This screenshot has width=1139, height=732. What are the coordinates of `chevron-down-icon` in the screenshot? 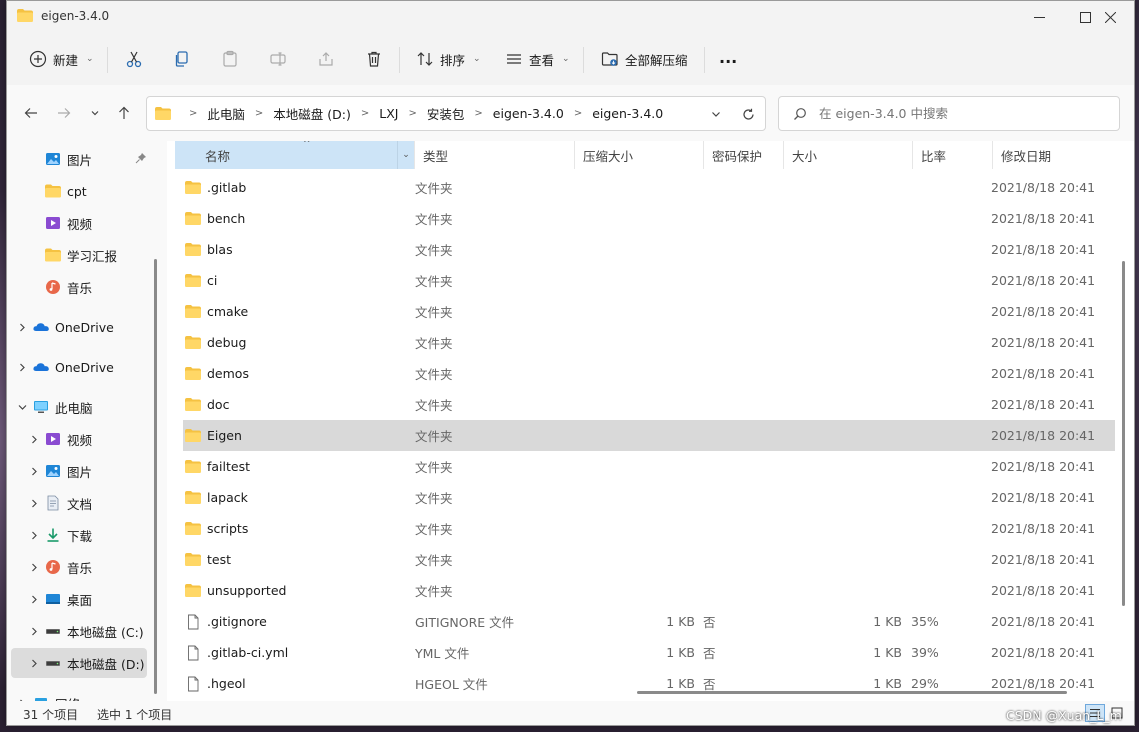 It's located at (22, 407).